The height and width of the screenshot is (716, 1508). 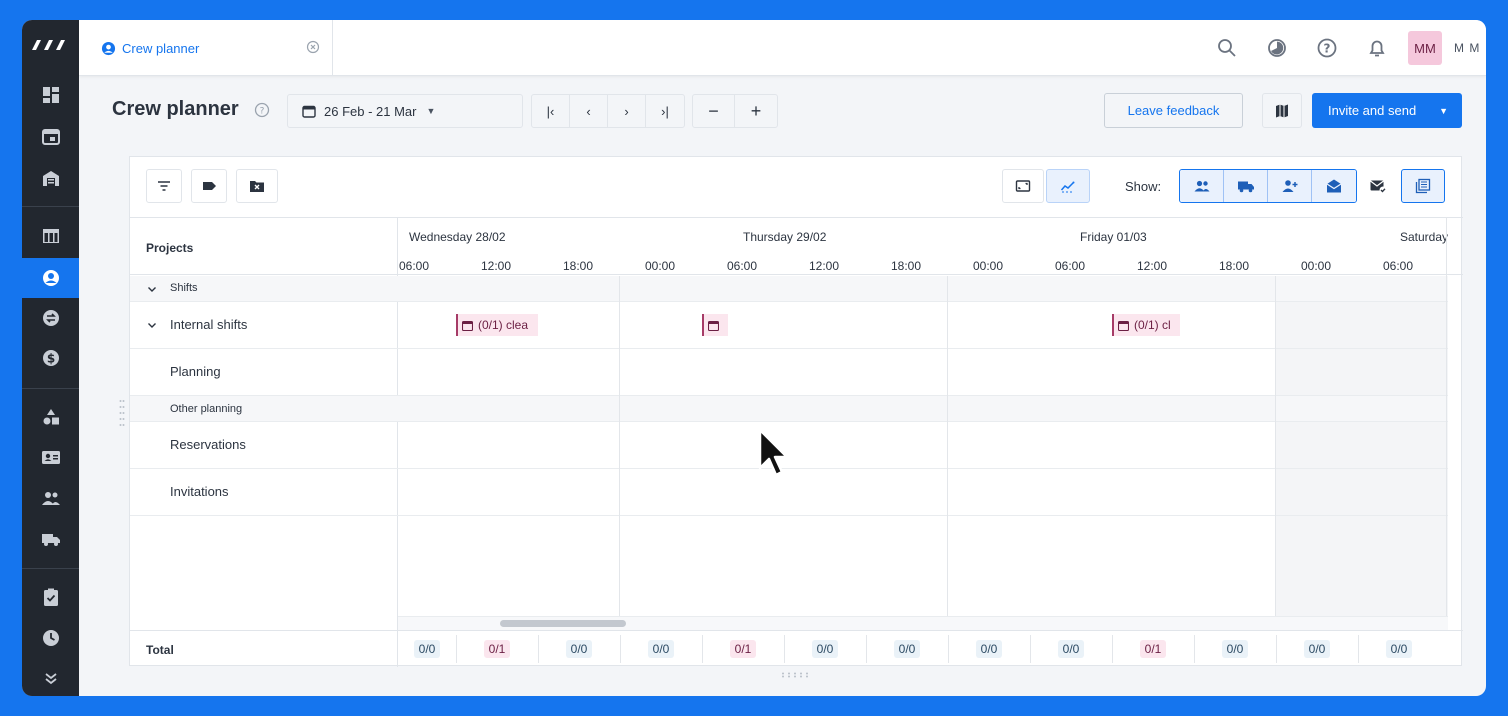 What do you see at coordinates (773, 452) in the screenshot?
I see `mouse-cursor-icon` at bounding box center [773, 452].